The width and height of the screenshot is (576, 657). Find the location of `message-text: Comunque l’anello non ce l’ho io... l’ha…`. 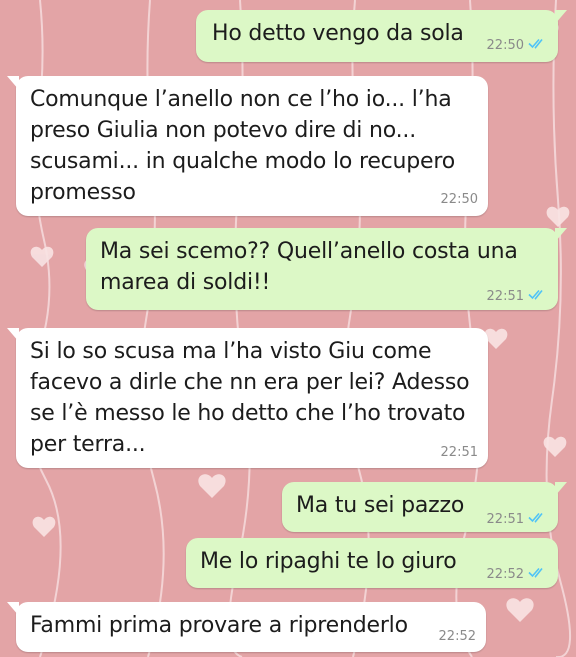

message-text: Comunque l’anello non ce l’ho io... l’ha… is located at coordinates (243, 146).